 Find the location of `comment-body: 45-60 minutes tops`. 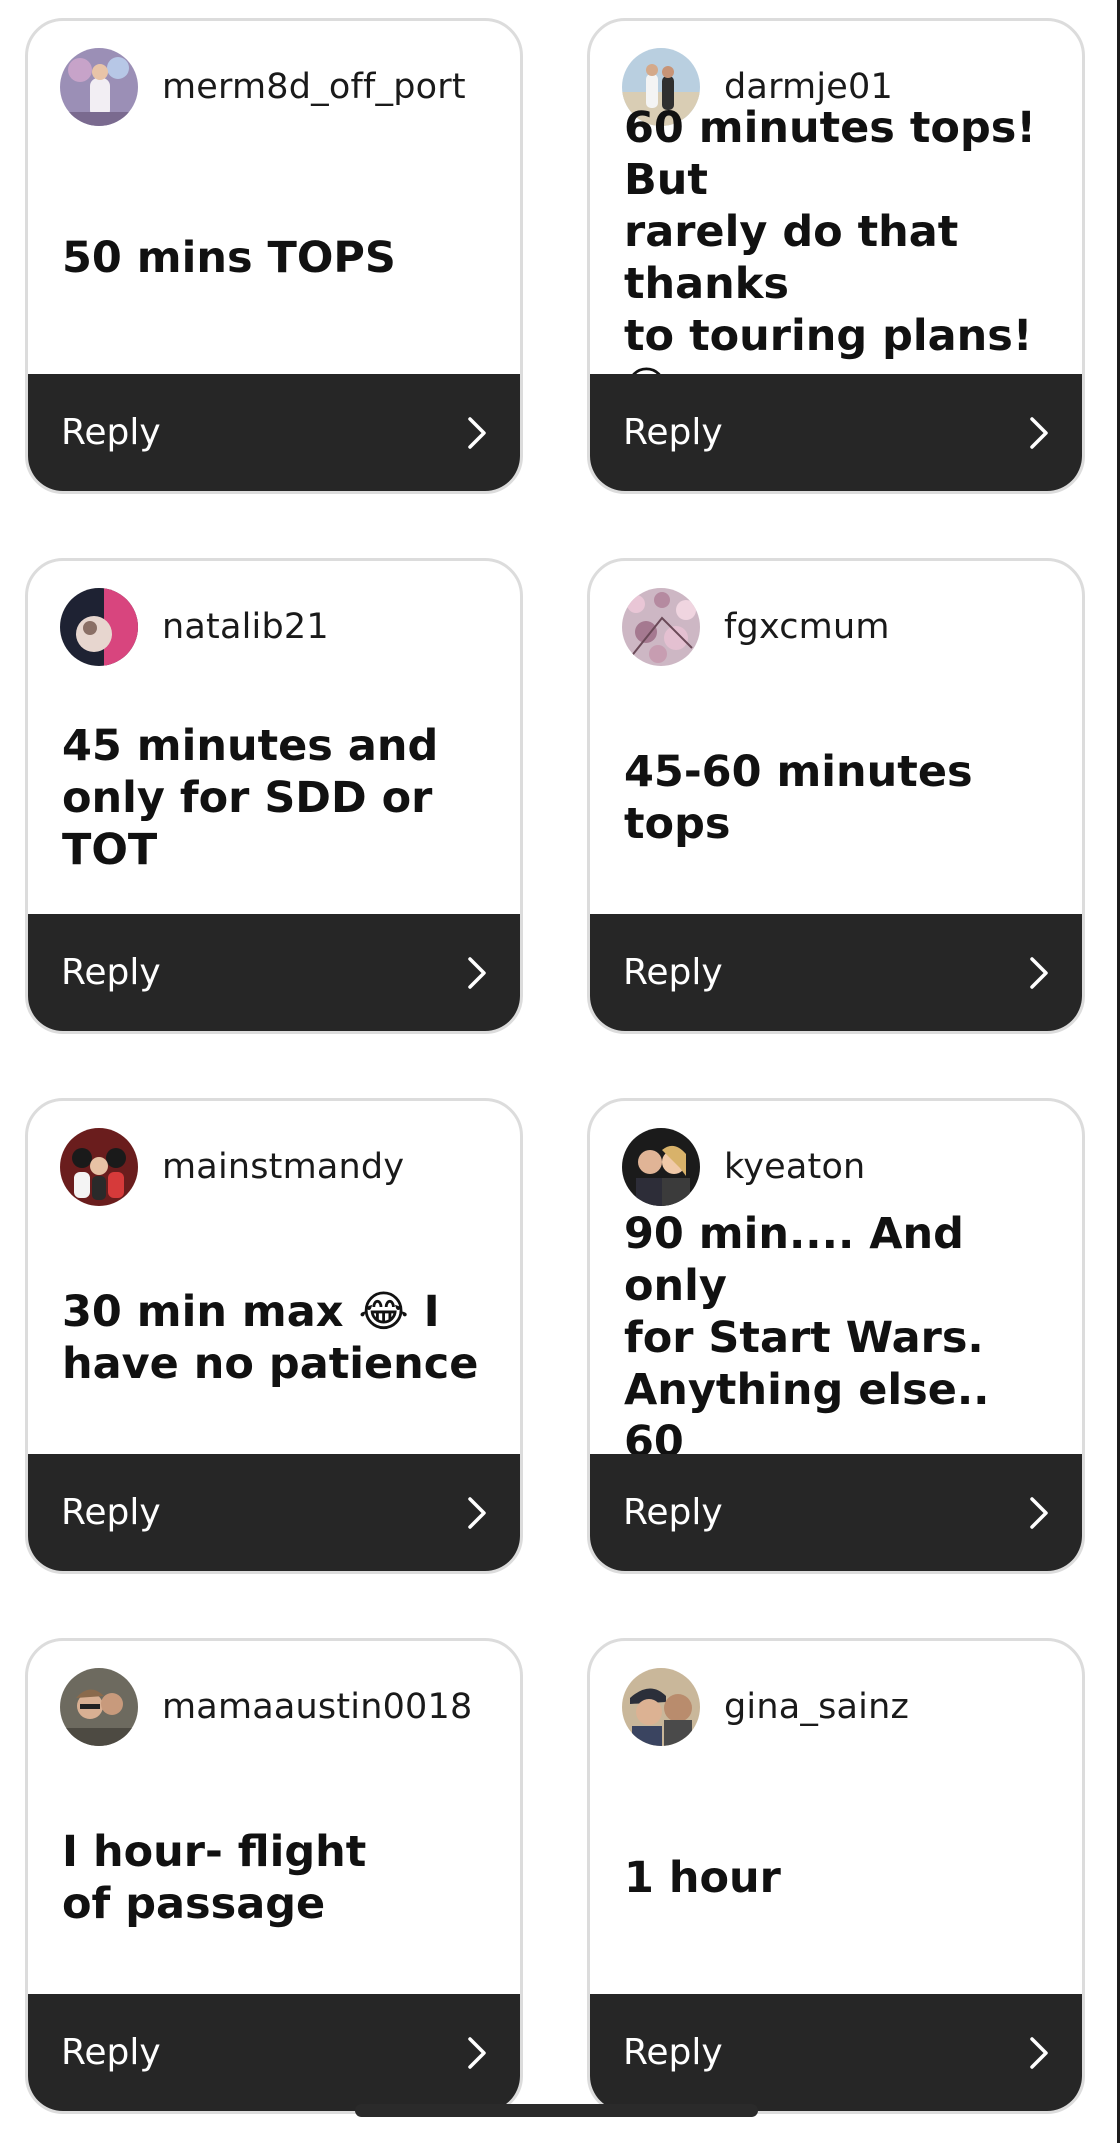

comment-body: 45-60 minutes tops is located at coordinates (836, 798).